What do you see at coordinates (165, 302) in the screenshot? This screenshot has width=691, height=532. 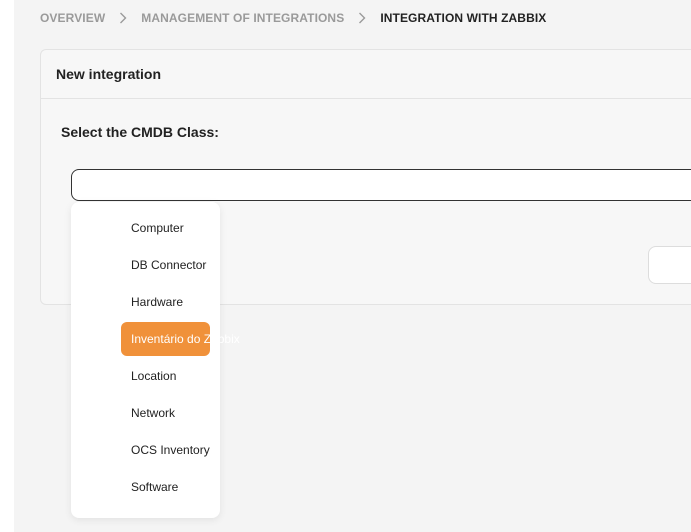 I see `dropdown-option-hardware: Hardware` at bounding box center [165, 302].